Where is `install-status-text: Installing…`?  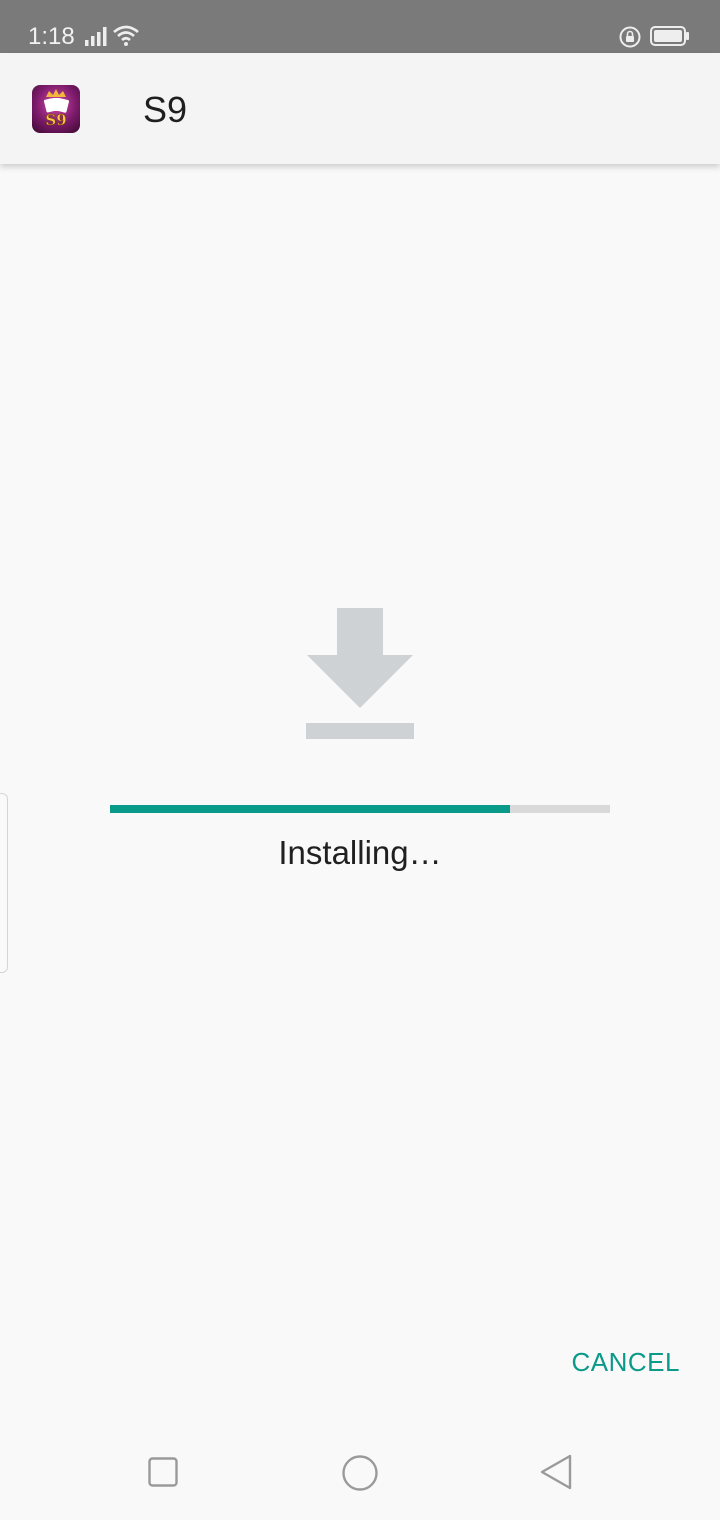 install-status-text: Installing… is located at coordinates (360, 852).